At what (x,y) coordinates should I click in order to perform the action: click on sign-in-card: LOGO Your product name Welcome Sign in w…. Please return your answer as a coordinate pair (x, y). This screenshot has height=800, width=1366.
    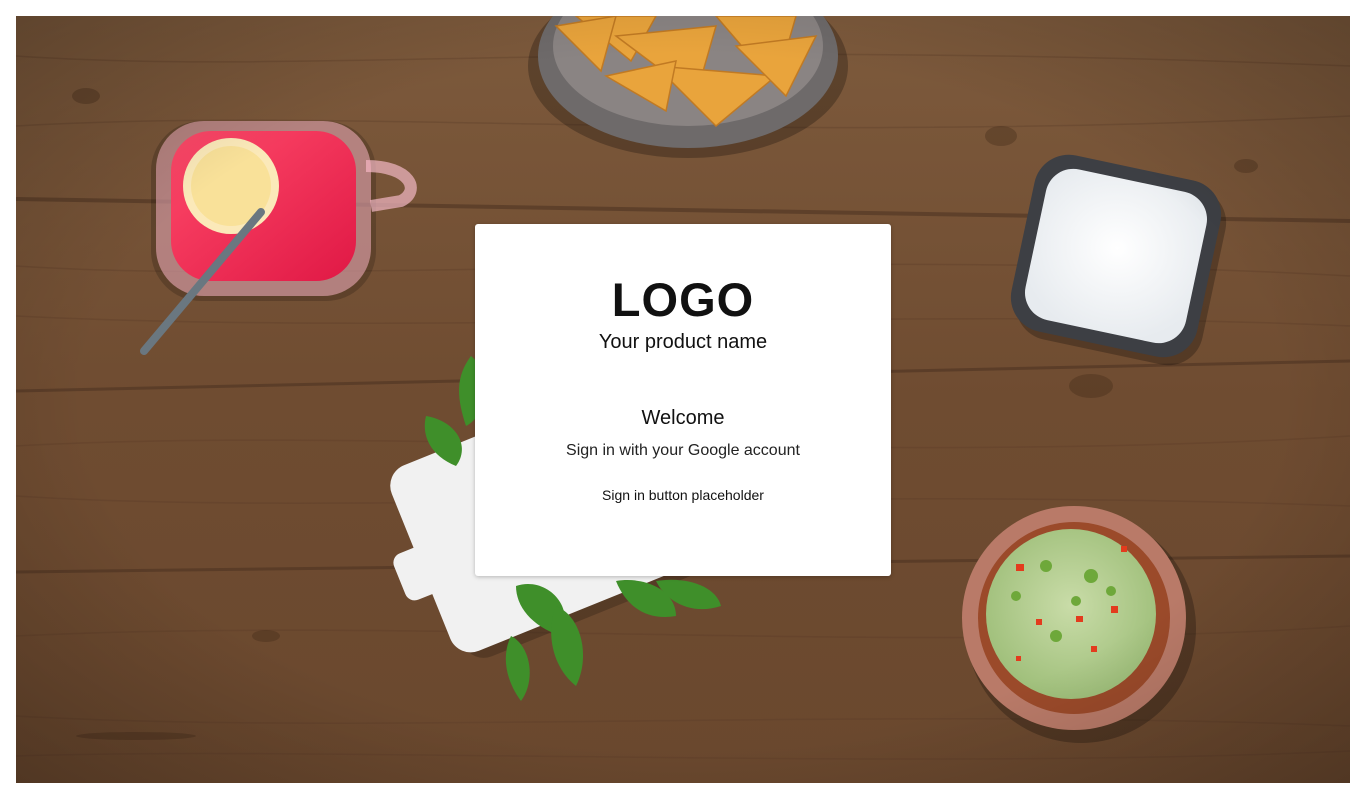
    Looking at the image, I should click on (683, 400).